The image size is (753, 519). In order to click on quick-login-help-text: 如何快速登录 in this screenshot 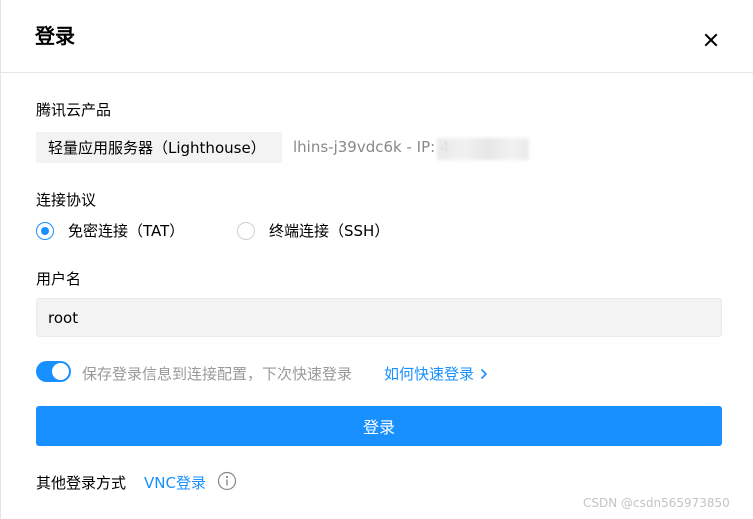, I will do `click(429, 374)`.